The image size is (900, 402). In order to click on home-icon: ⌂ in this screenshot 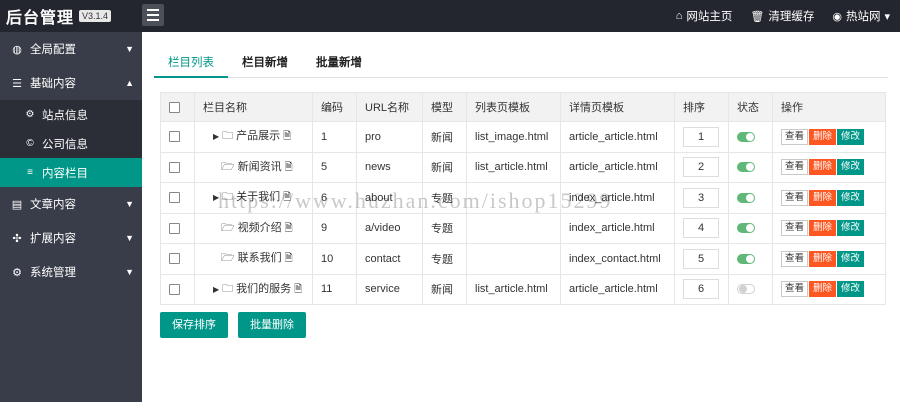, I will do `click(679, 16)`.